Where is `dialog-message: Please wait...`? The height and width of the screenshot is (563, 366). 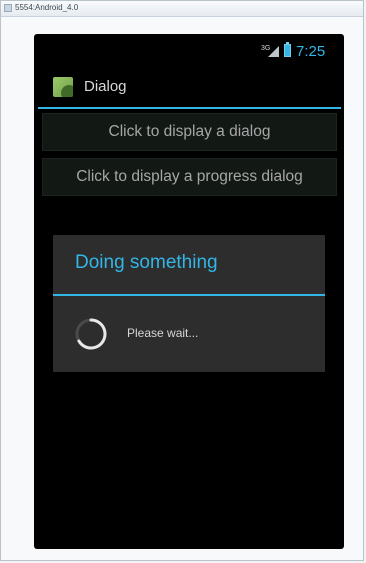
dialog-message: Please wait... is located at coordinates (163, 333).